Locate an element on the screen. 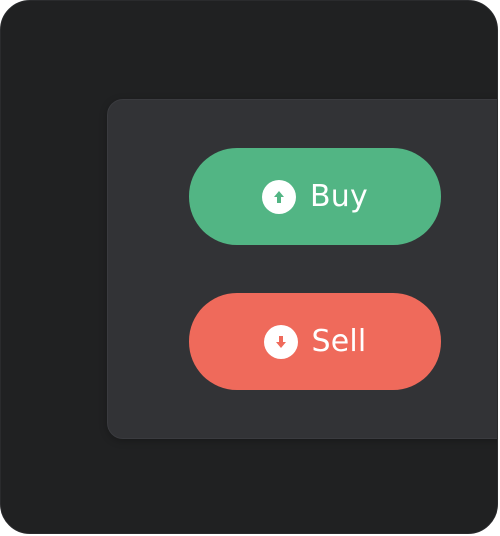 Image resolution: width=500 pixels, height=536 pixels. sell-button: Sell is located at coordinates (315, 341).